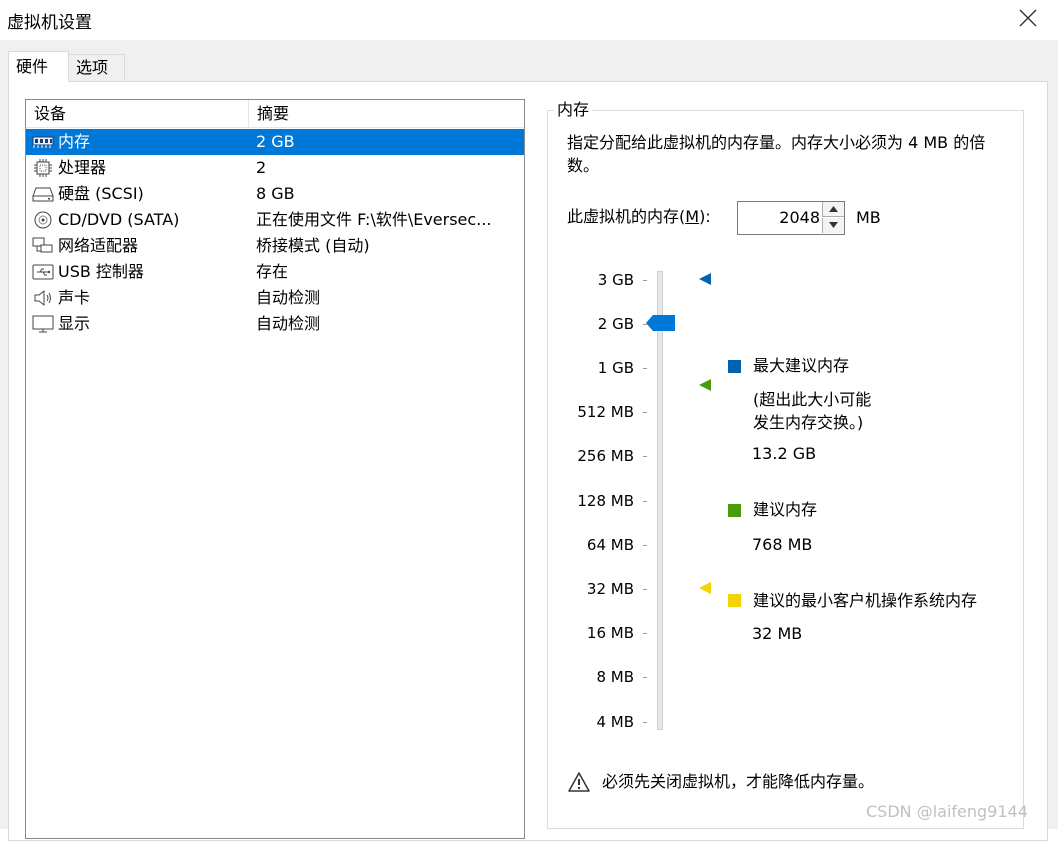 Image resolution: width=1058 pixels, height=841 pixels. Describe the element at coordinates (43, 324) in the screenshot. I see `display-icon` at that location.